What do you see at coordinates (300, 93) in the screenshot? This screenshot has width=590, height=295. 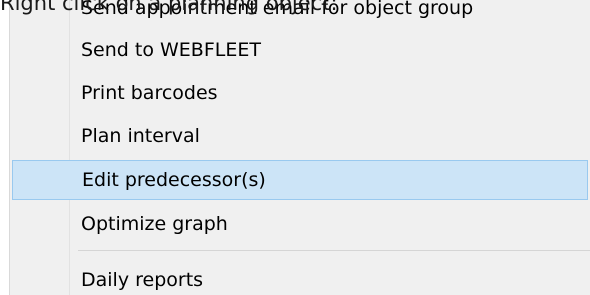 I see `menu-item-print-barcodes: Print barcodes` at bounding box center [300, 93].